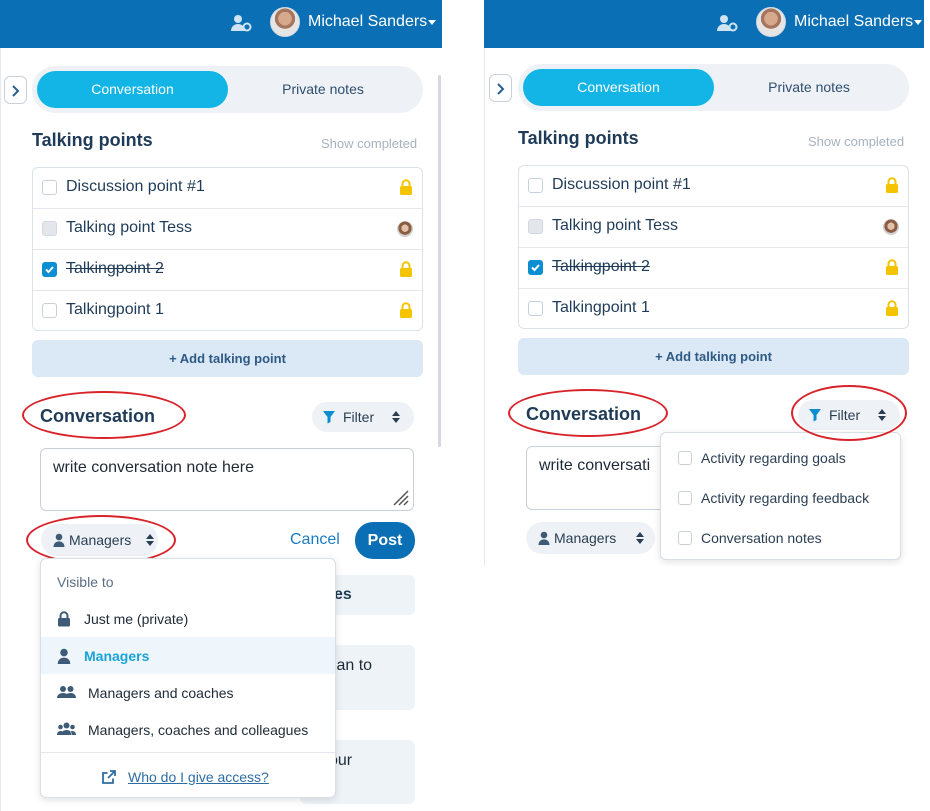  I want to click on option-label: Managers and coaches, so click(161, 693).